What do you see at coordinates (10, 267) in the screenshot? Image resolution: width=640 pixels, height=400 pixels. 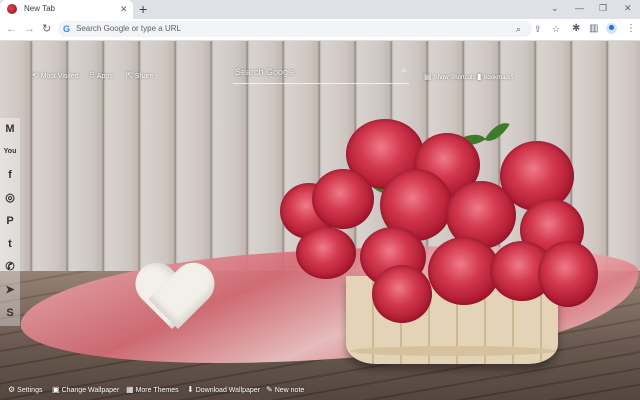 I see `whatsapp-icon: ✆` at bounding box center [10, 267].